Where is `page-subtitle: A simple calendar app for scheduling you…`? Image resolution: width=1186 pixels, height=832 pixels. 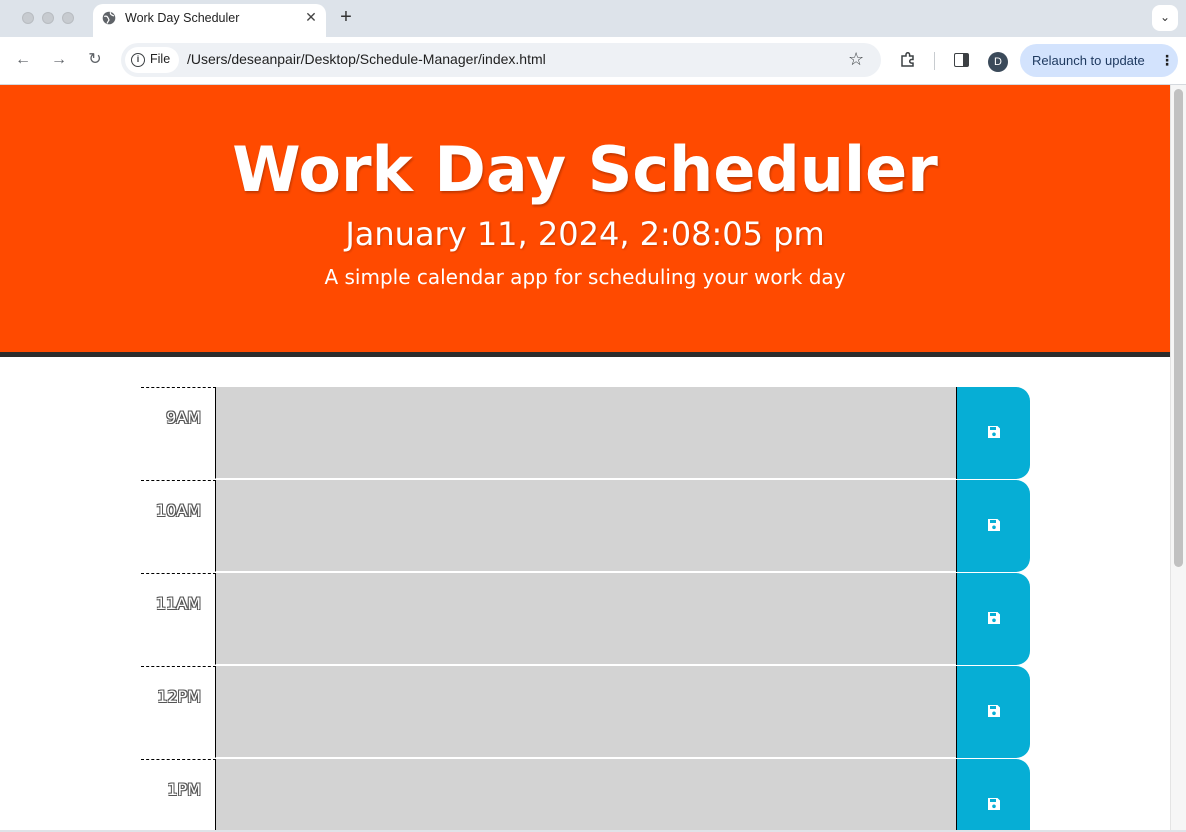 page-subtitle: A simple calendar app for scheduling you… is located at coordinates (585, 277).